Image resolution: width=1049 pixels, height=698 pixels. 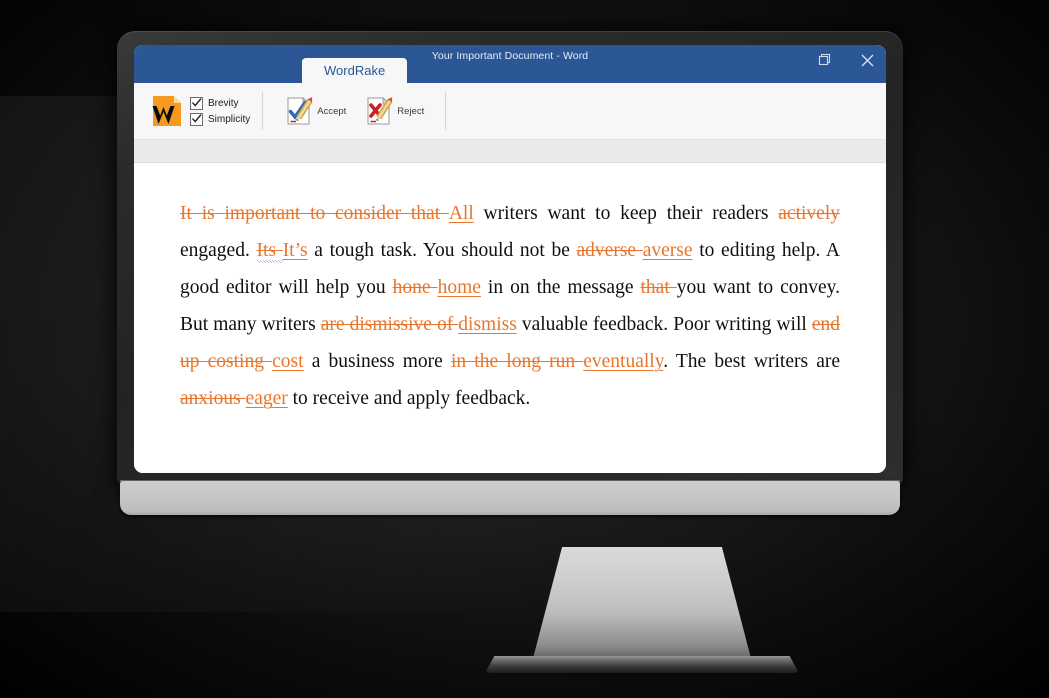 I want to click on inserted-text-run: dismiss, so click(x=487, y=324).